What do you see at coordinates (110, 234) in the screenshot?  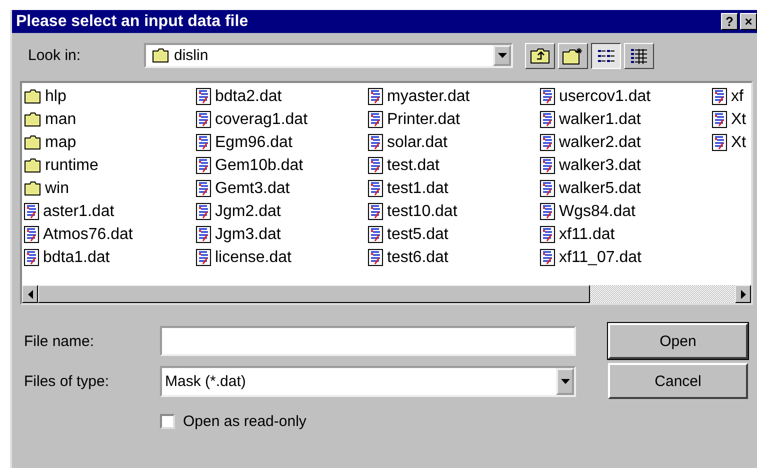 I see `file-item: Atmos76.dat` at bounding box center [110, 234].